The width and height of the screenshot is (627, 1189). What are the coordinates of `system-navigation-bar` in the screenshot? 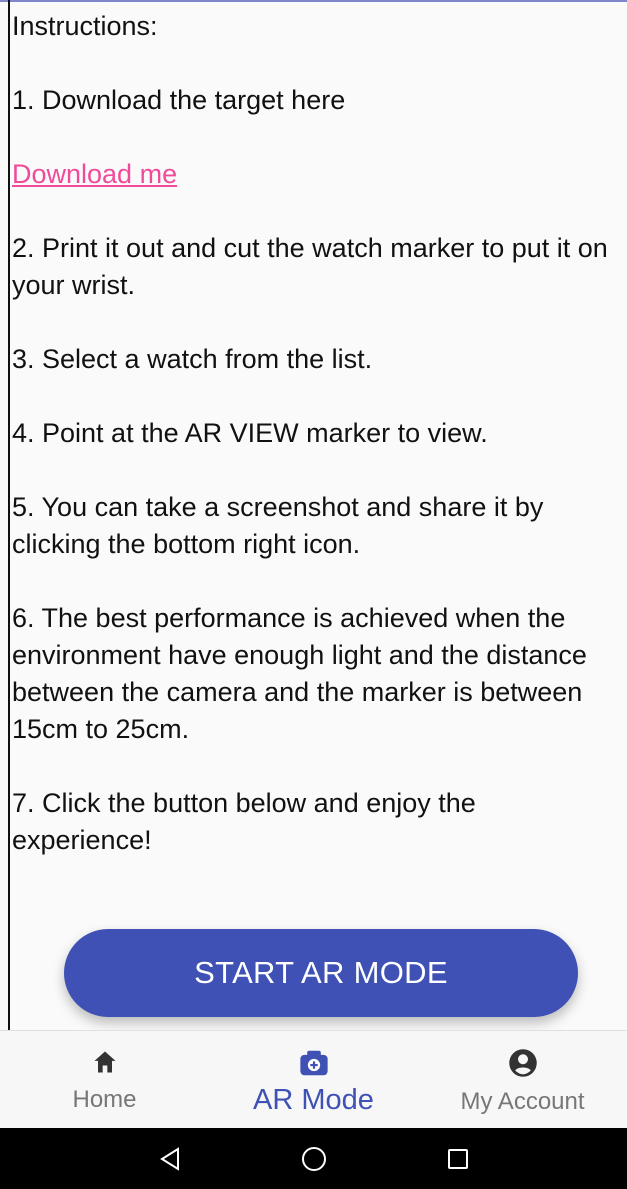 It's located at (313, 1158).